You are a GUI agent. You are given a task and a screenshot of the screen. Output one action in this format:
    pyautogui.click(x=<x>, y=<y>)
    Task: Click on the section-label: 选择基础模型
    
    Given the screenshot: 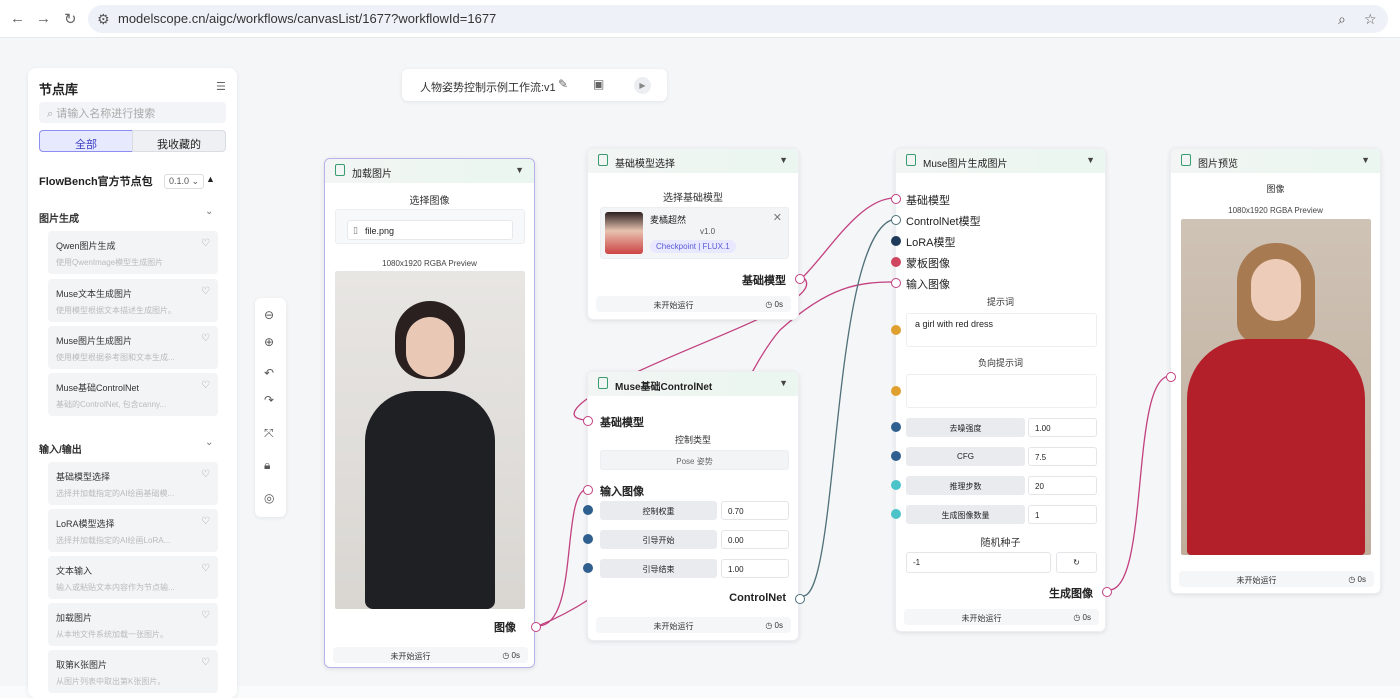 What is the action you would take?
    pyautogui.click(x=693, y=198)
    